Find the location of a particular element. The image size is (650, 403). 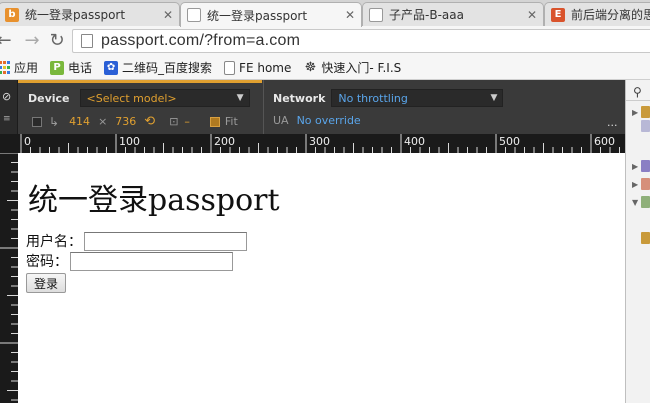

collapse-triangle-icon: ▼ is located at coordinates (636, 202).